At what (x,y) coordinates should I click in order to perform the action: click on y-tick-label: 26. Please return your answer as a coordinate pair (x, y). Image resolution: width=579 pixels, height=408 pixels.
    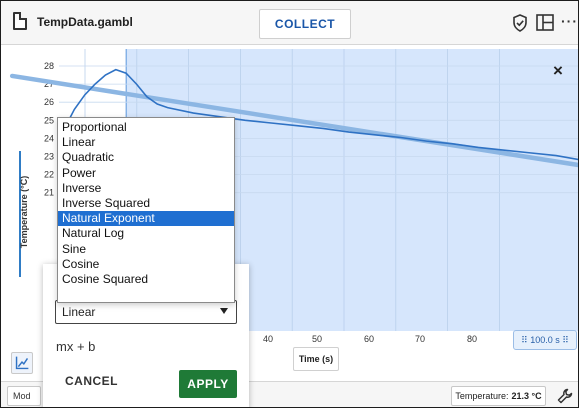
    Looking at the image, I should click on (49, 102).